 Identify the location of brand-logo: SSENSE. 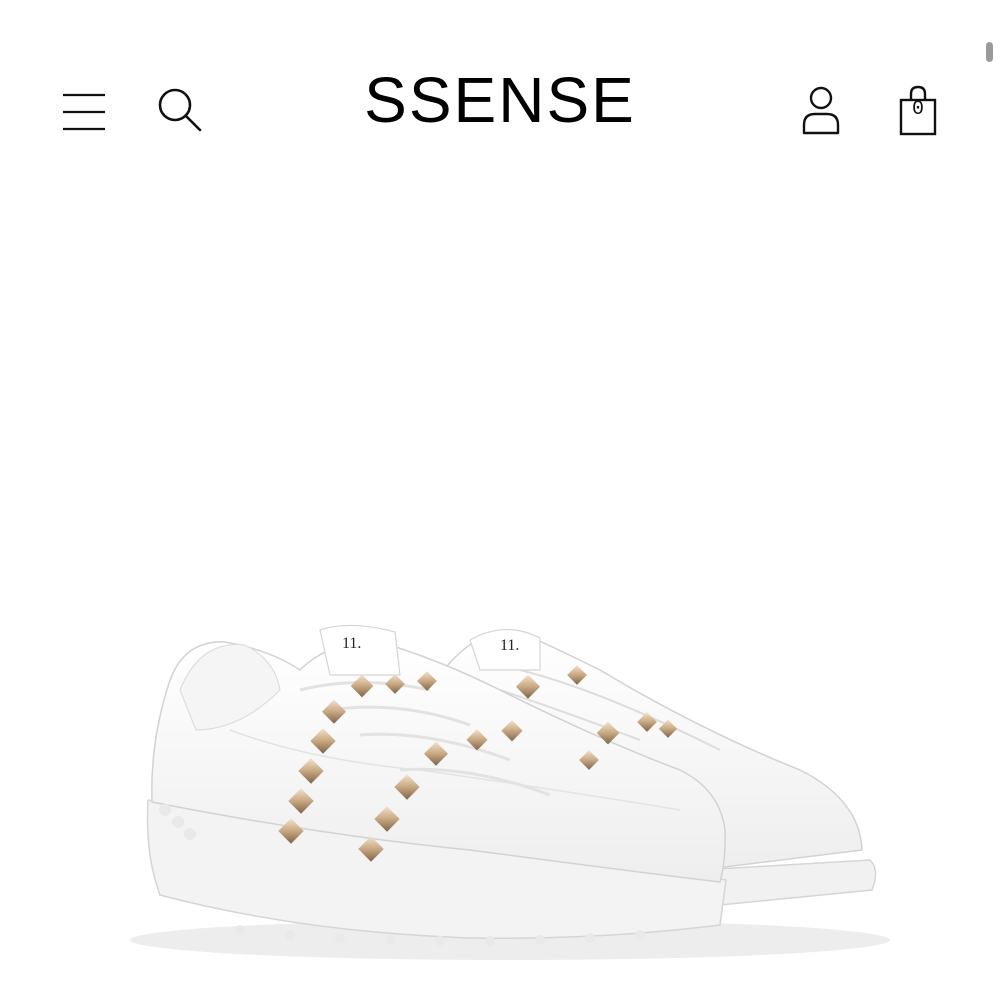
(500, 100).